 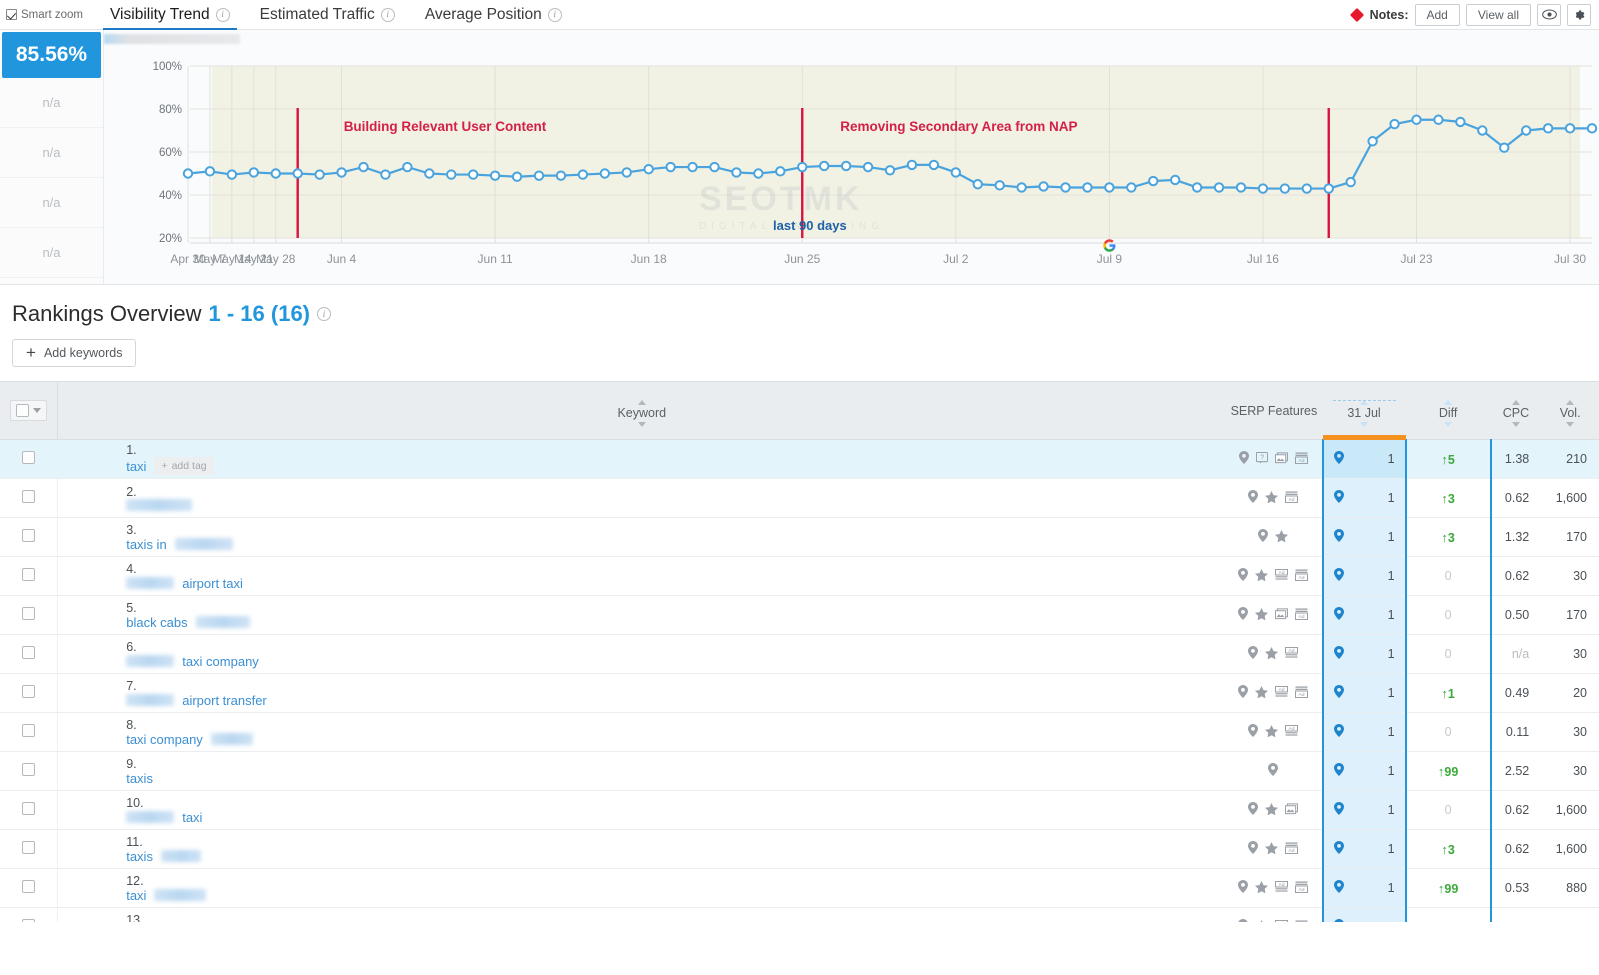 What do you see at coordinates (641, 849) in the screenshot?
I see `keyword-cell: 11. taxis` at bounding box center [641, 849].